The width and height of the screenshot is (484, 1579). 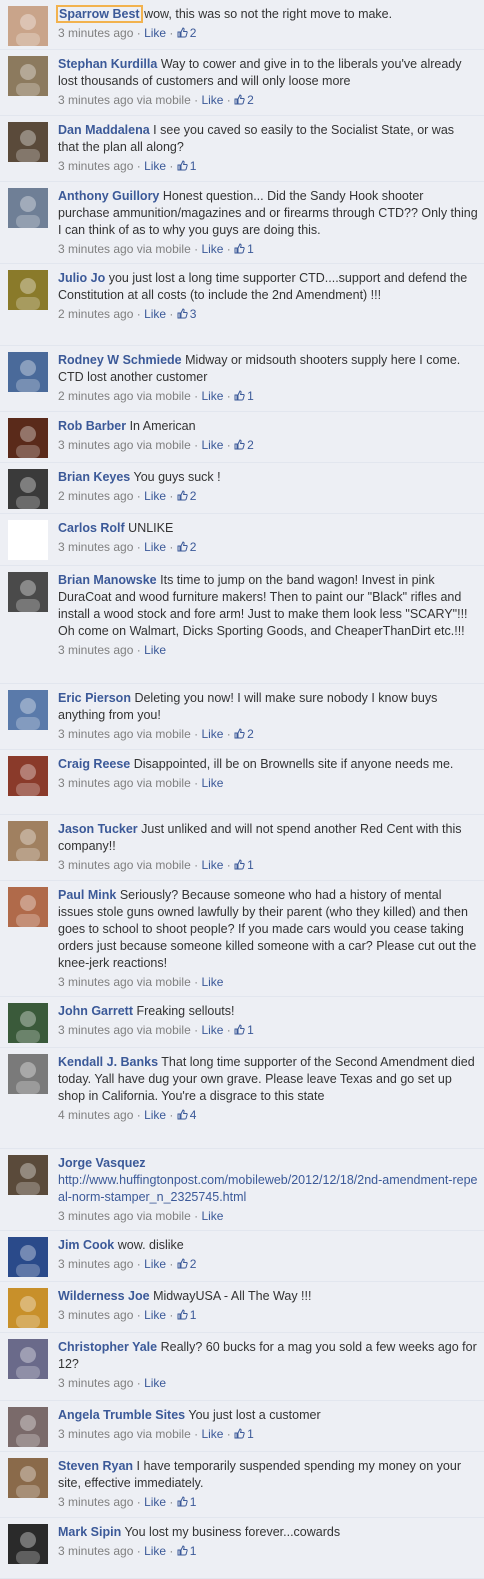 What do you see at coordinates (104, 130) in the screenshot?
I see `comment-author: Dan Maddalena` at bounding box center [104, 130].